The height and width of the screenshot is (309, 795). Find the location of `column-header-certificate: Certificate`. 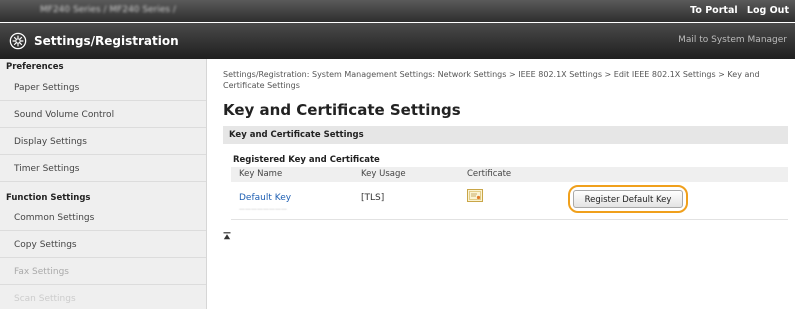

column-header-certificate: Certificate is located at coordinates (489, 174).